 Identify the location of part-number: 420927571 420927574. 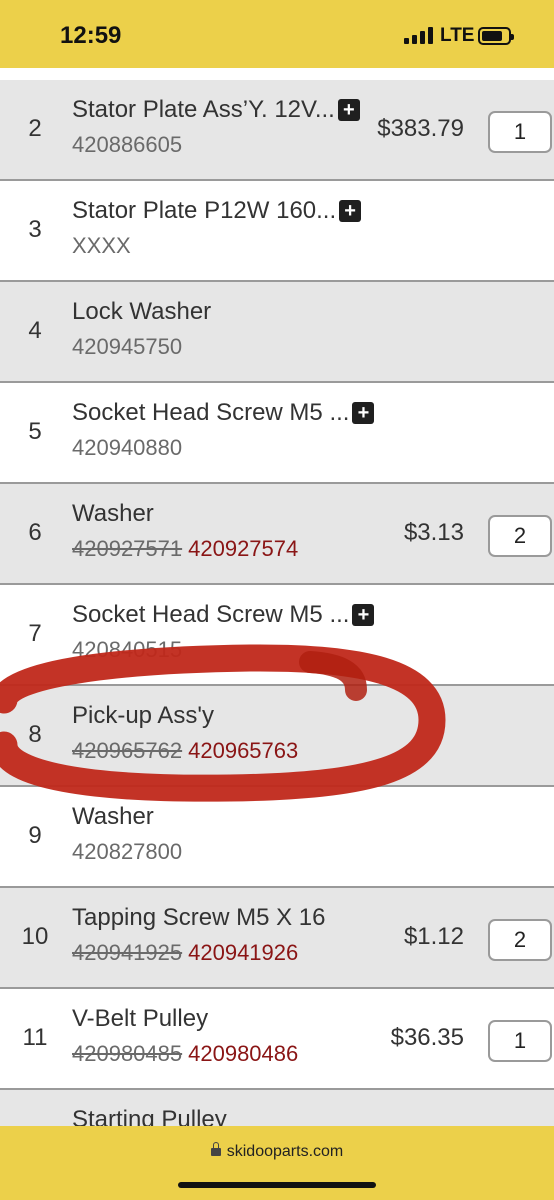
(185, 549).